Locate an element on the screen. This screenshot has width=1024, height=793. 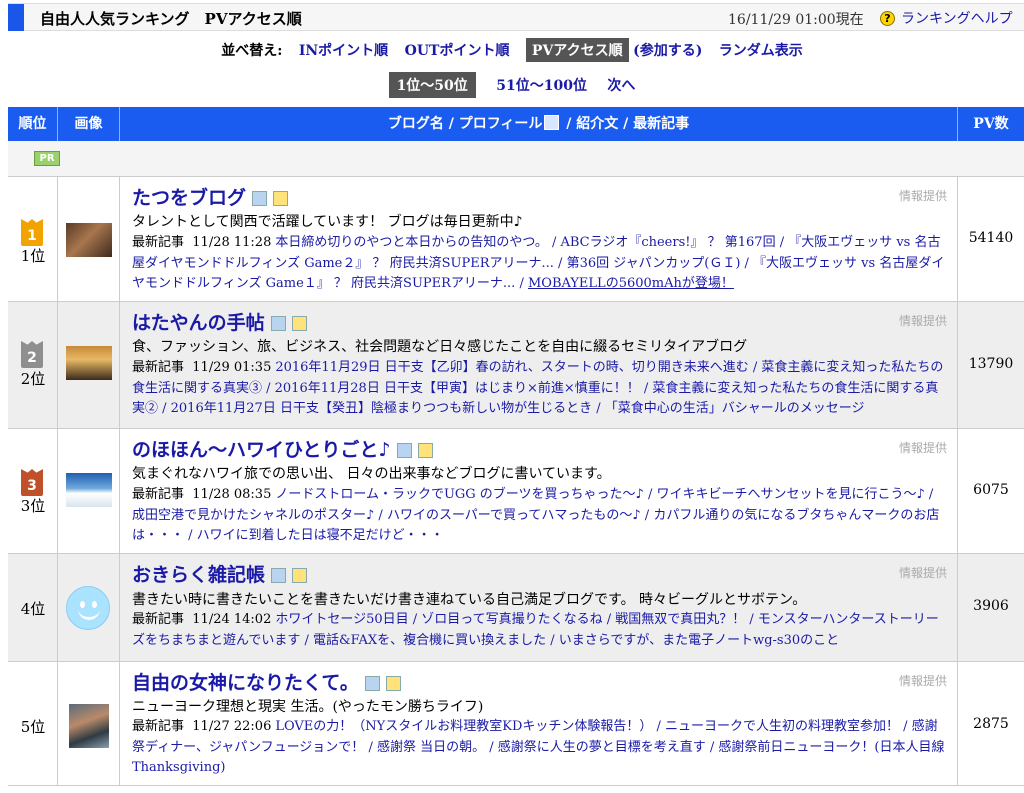
blog-title-link: 自由の女神になりたくて。 is located at coordinates (245, 683).